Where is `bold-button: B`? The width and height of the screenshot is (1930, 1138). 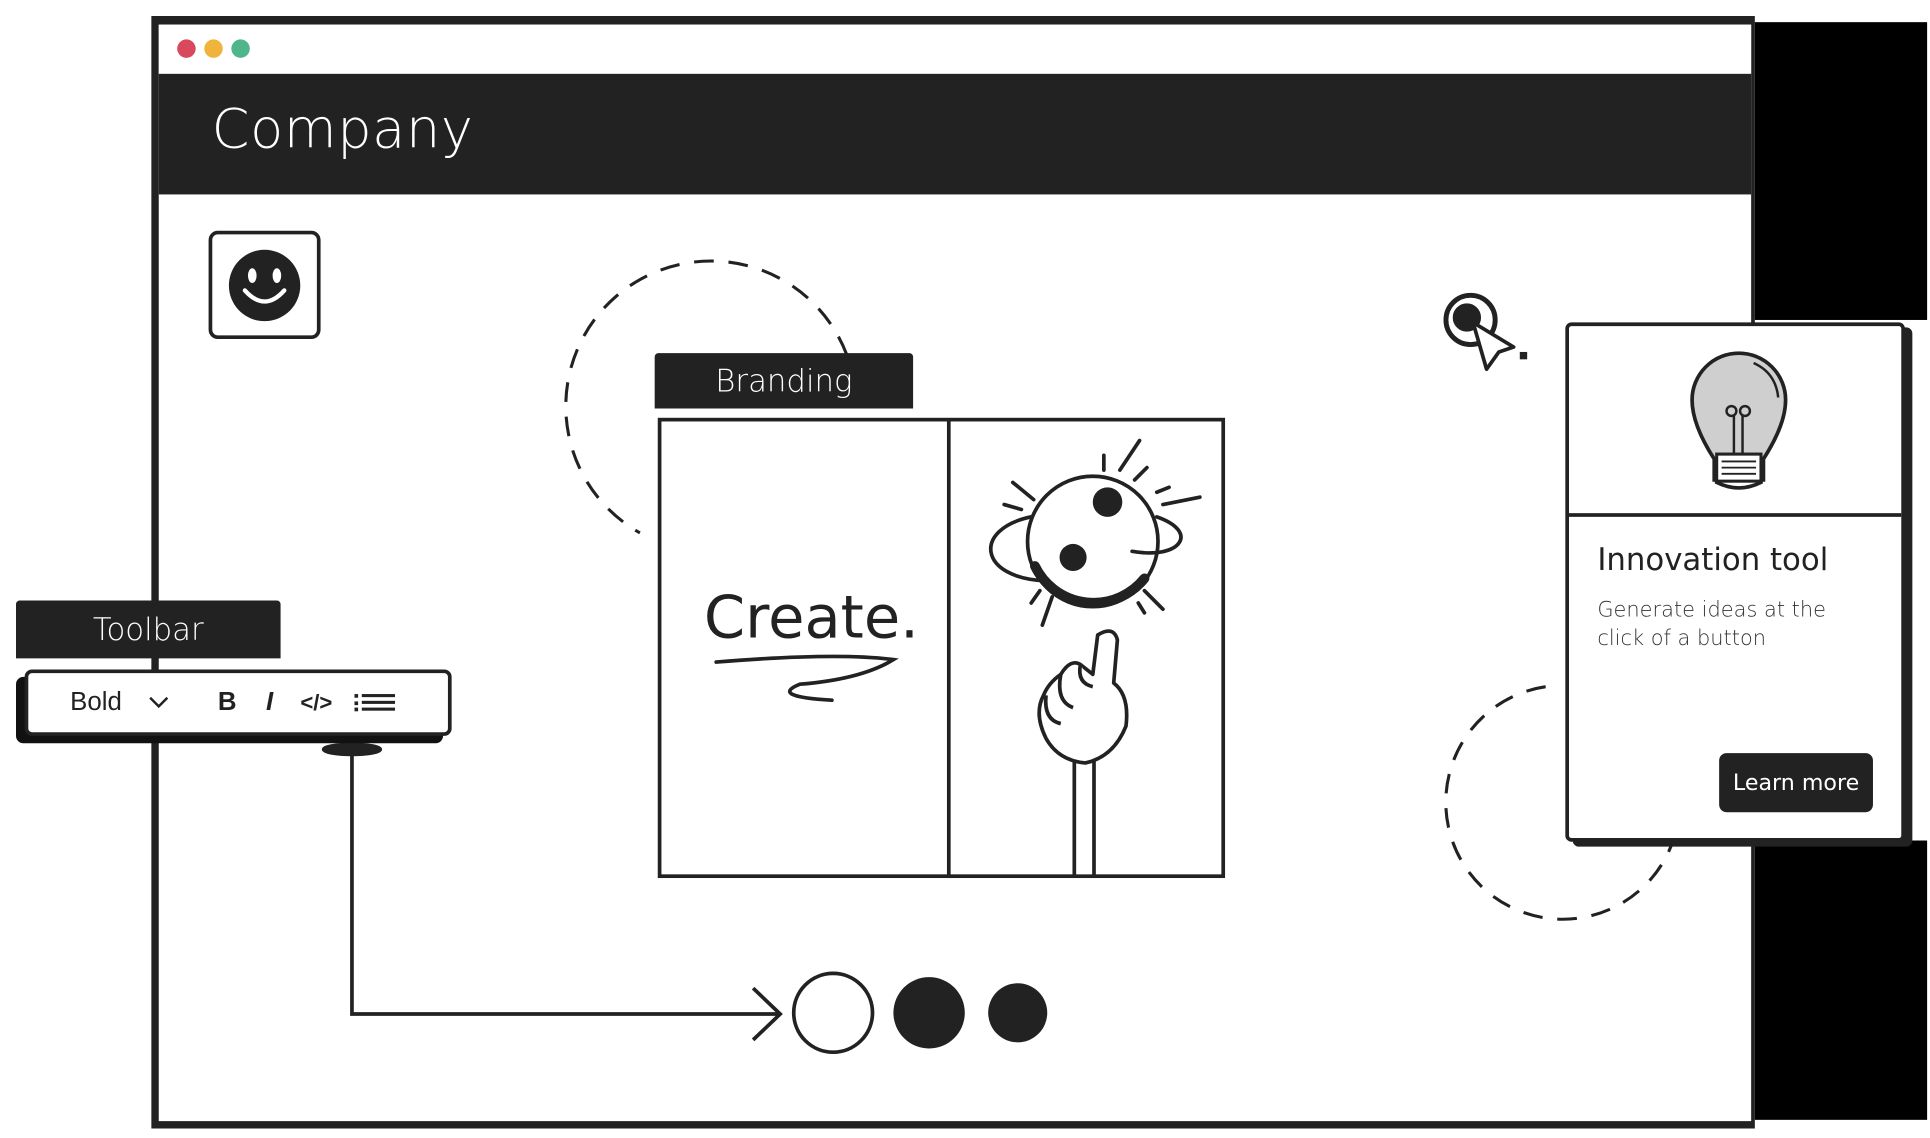
bold-button: B is located at coordinates (227, 703).